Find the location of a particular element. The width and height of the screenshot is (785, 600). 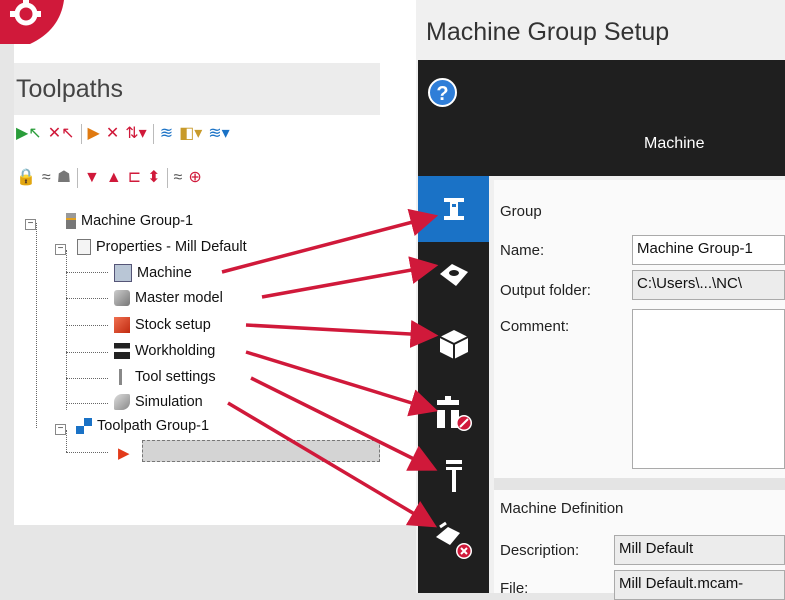

tree-item-simulation: Simulation is located at coordinates (158, 402).